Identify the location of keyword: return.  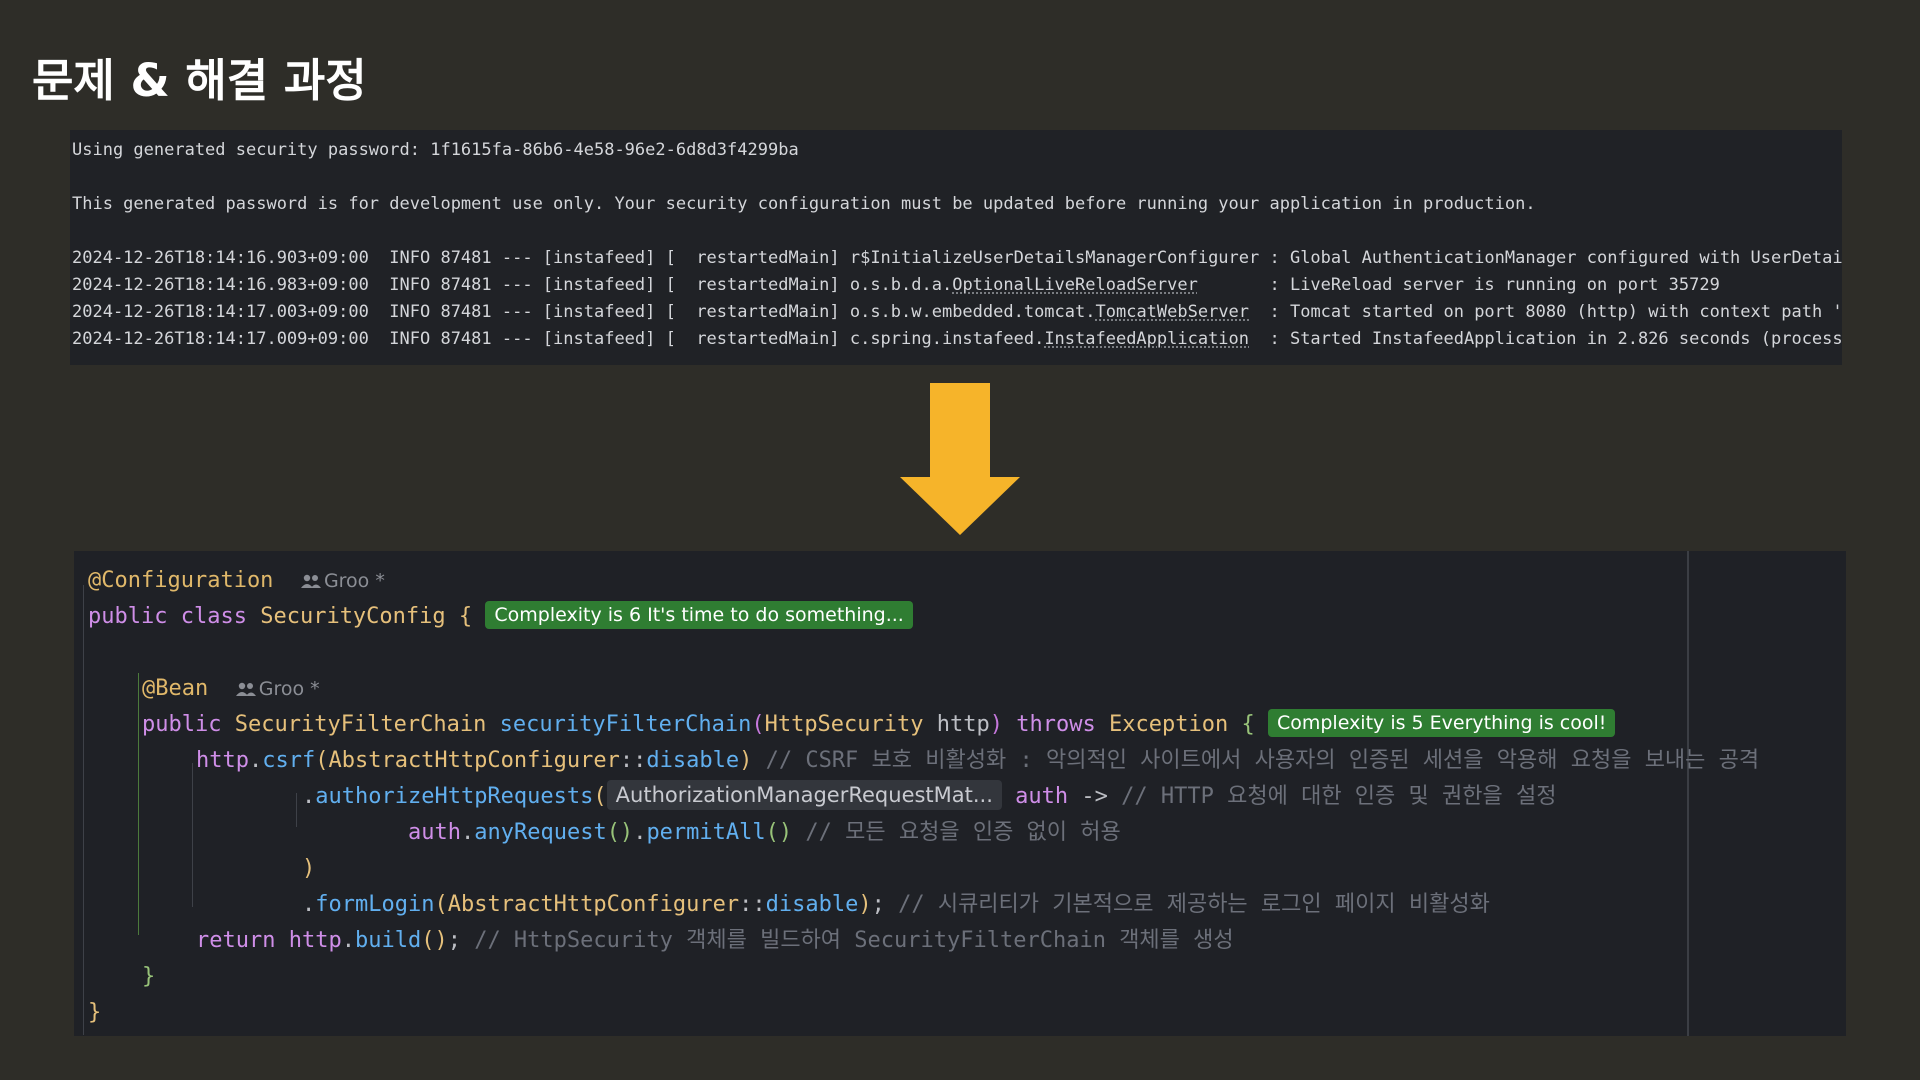
(236, 940).